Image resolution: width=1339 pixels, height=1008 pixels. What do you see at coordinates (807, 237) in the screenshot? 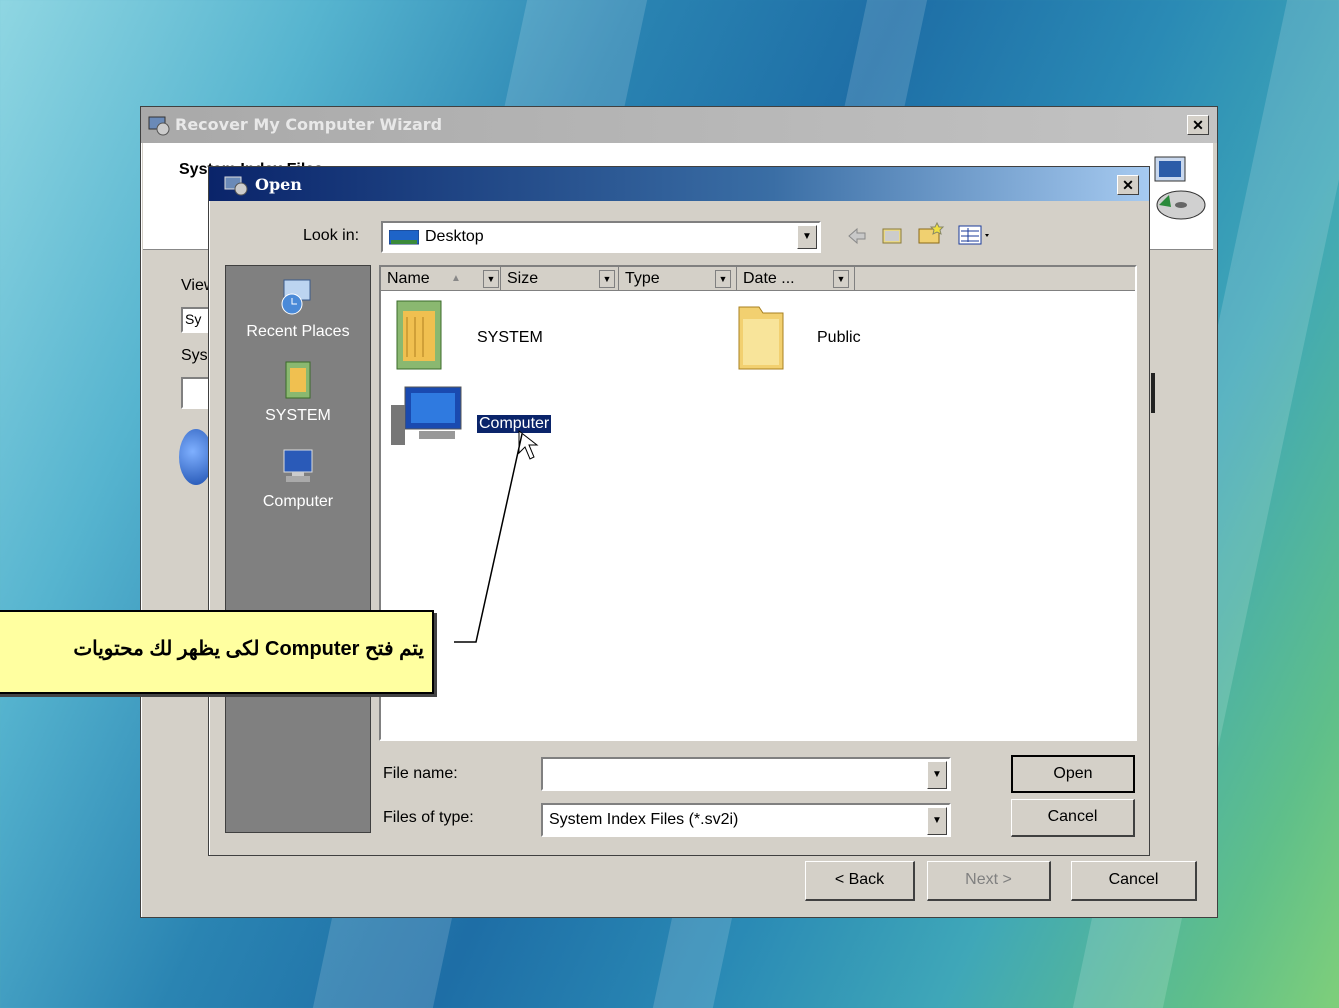
I see `look-in-dropdown-arrow: ▼` at bounding box center [807, 237].